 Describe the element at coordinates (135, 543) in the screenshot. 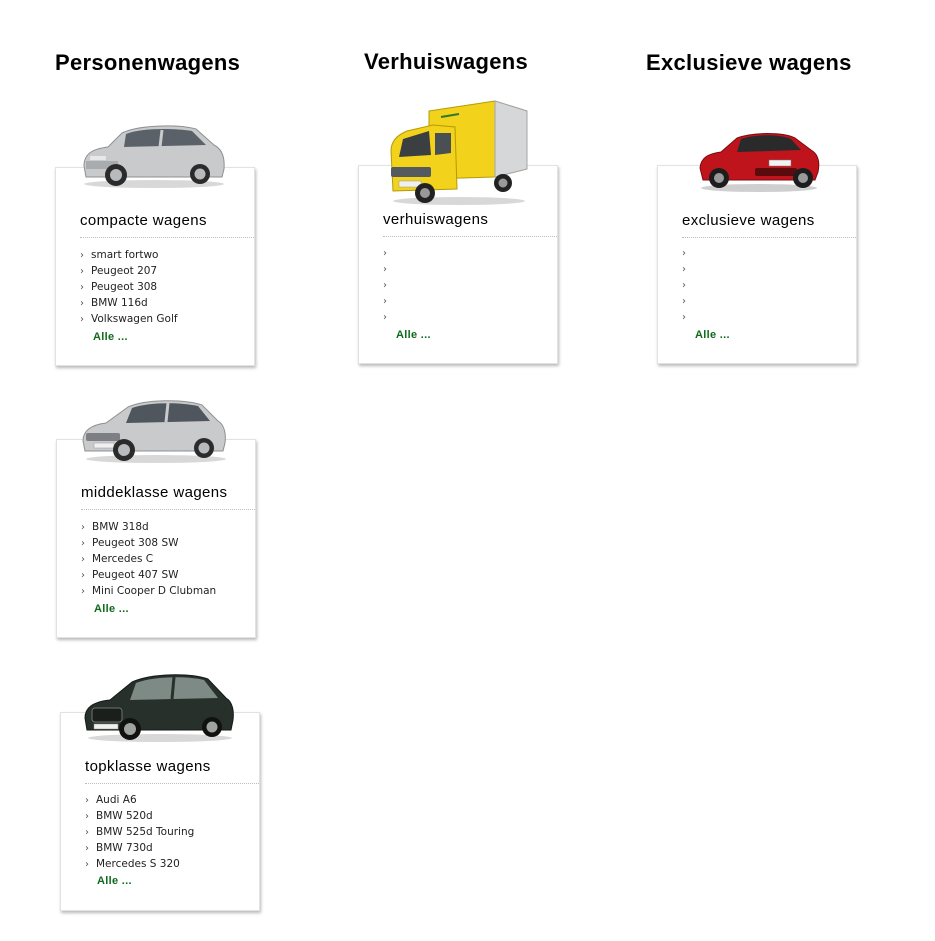

I see `car-link: Peugeot 308 SW` at that location.